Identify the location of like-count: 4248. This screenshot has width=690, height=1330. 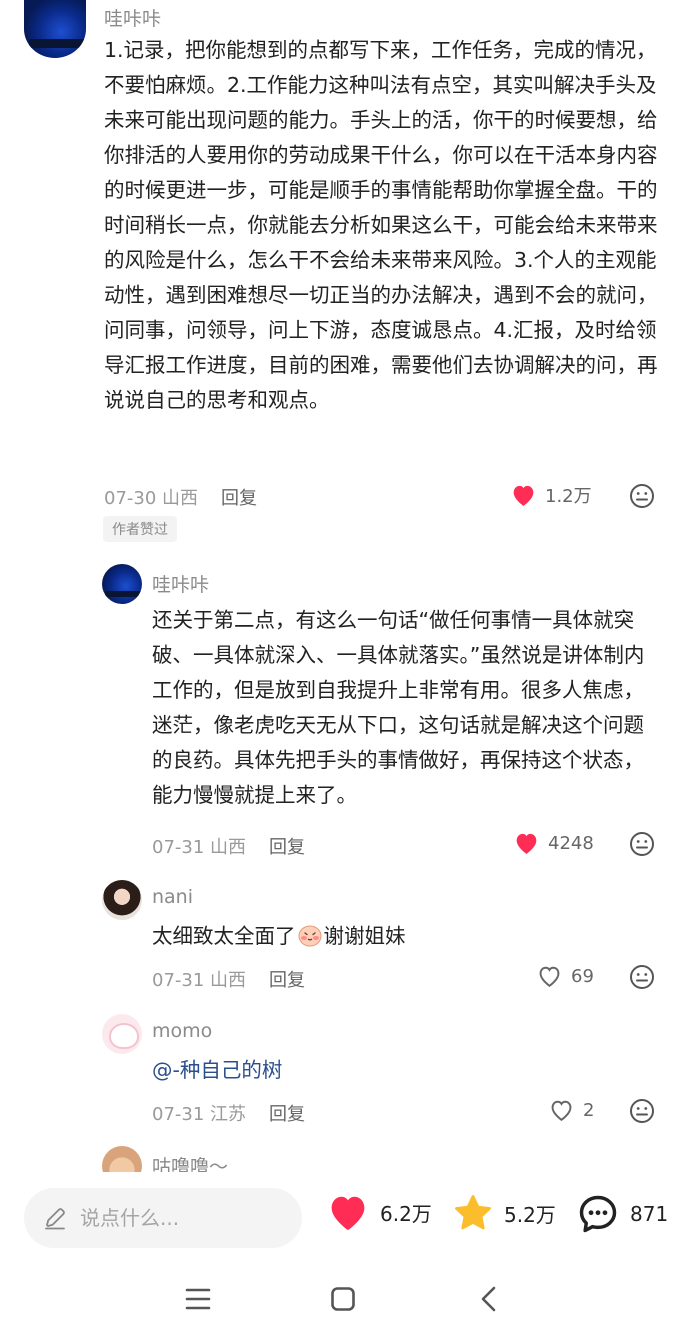
(571, 843).